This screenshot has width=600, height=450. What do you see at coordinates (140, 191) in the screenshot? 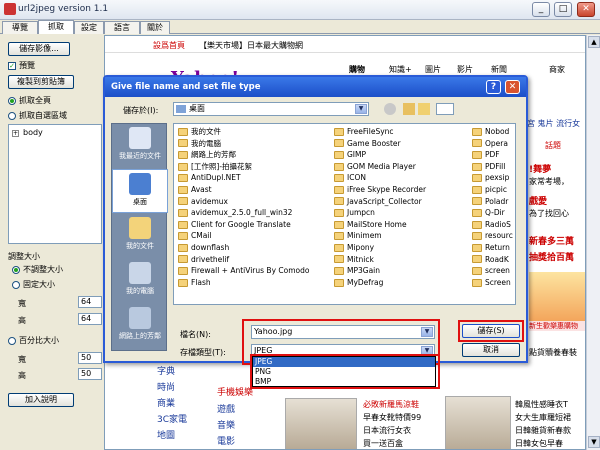
I see `place-desktop: 桌面` at bounding box center [140, 191].